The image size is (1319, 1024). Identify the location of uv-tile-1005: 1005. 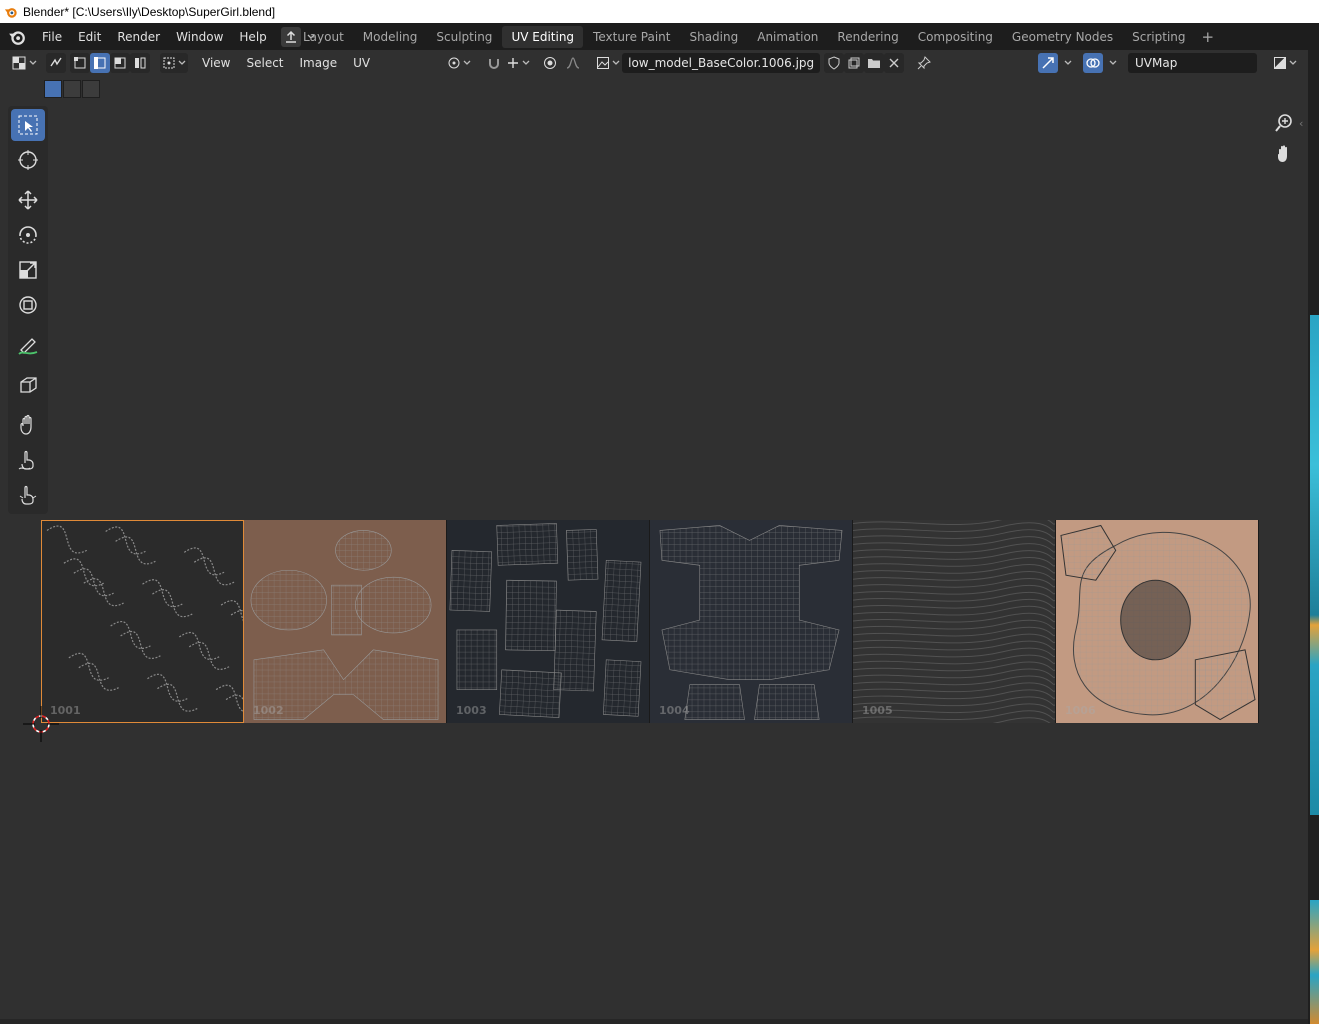
(954, 621).